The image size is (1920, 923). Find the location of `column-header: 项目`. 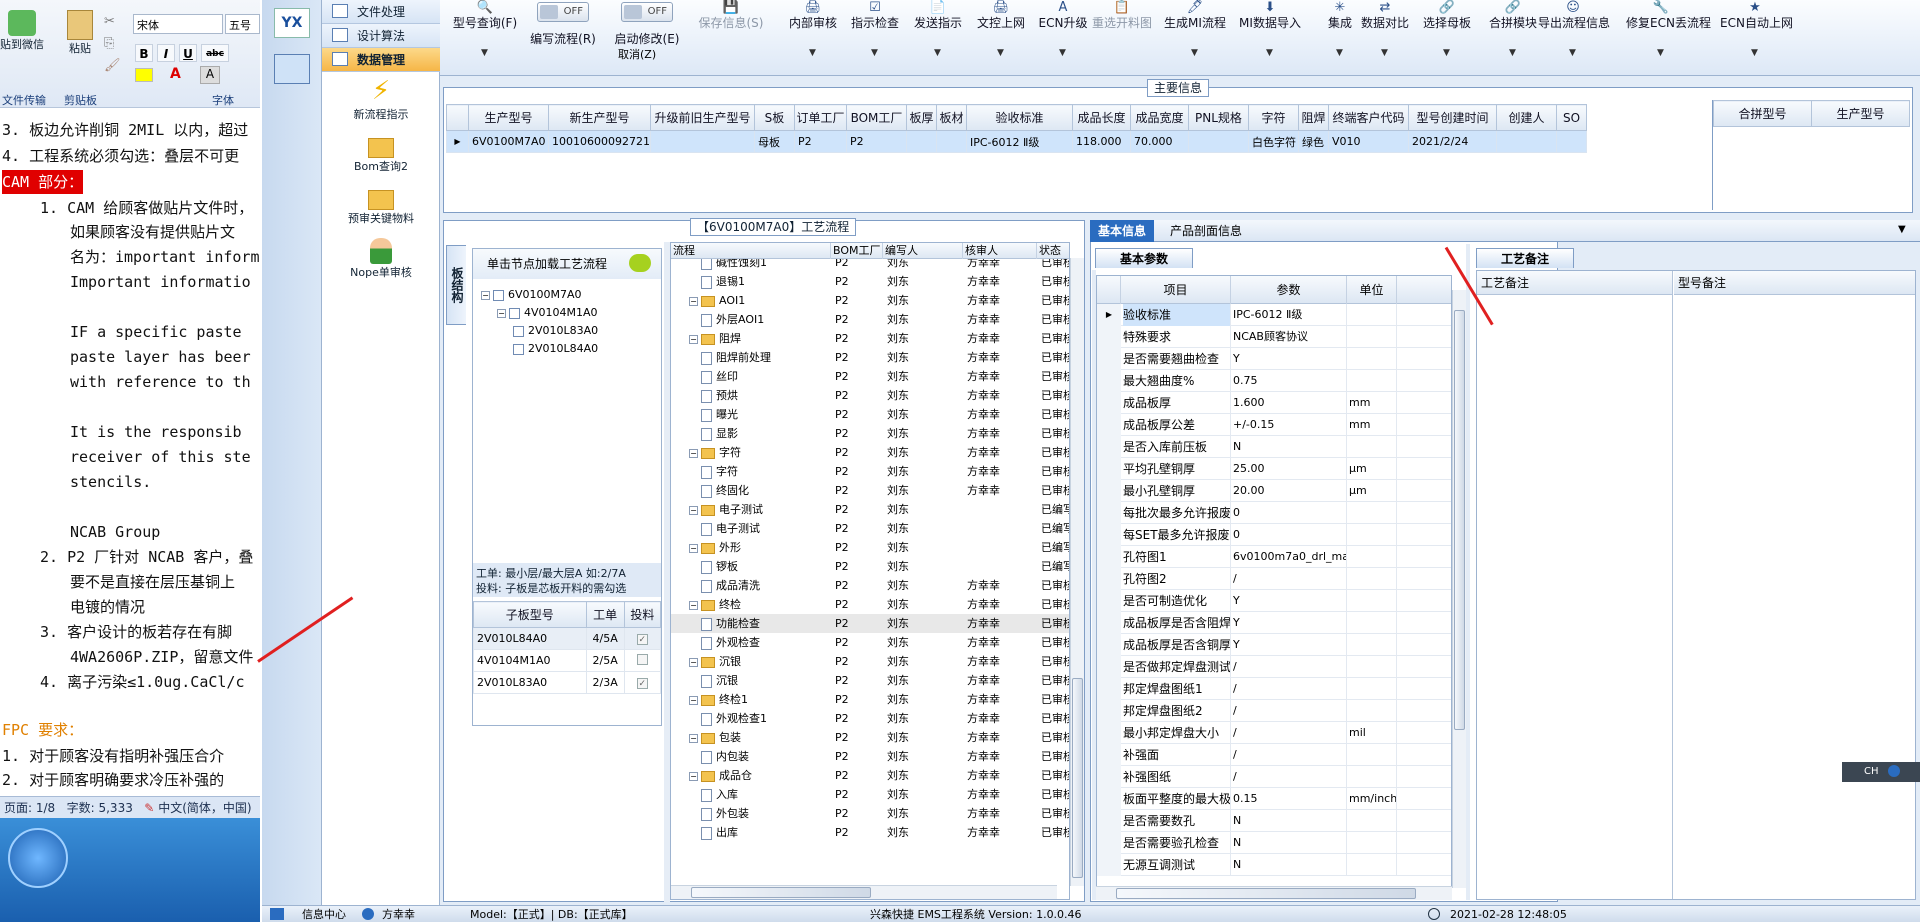

column-header: 项目 is located at coordinates (1176, 290).